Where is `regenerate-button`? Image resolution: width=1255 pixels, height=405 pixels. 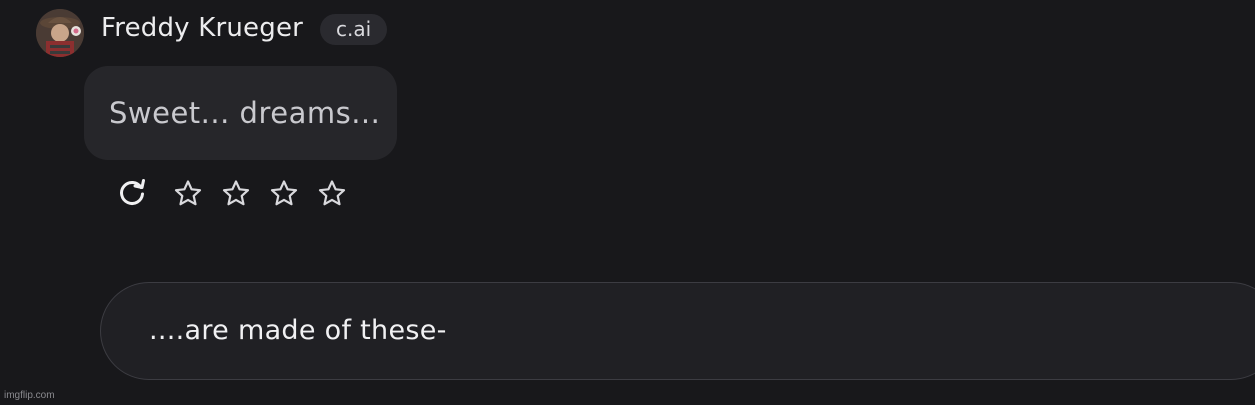 regenerate-button is located at coordinates (132, 193).